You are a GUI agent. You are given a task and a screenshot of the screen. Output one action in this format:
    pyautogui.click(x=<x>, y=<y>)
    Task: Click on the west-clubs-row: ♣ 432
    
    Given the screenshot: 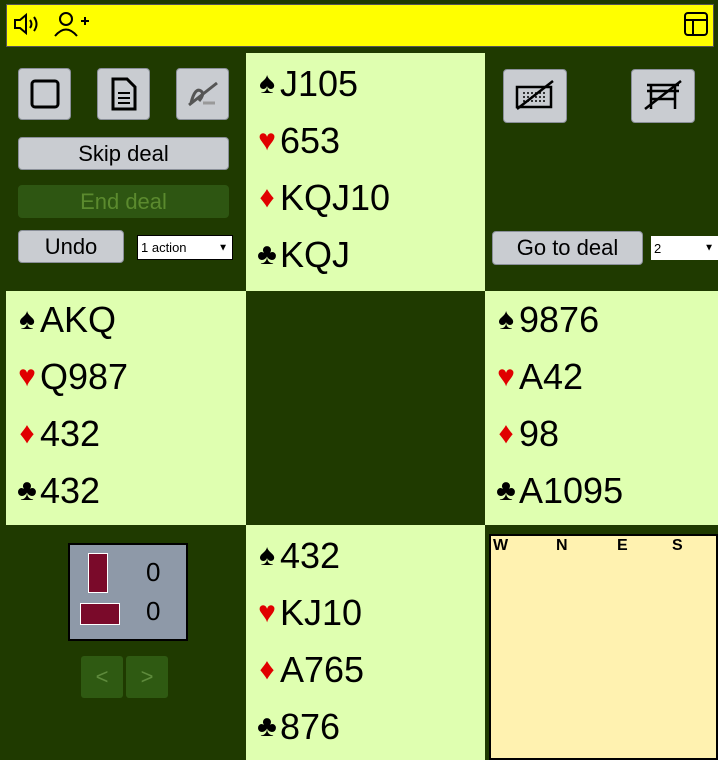 What is the action you would take?
    pyautogui.click(x=130, y=490)
    